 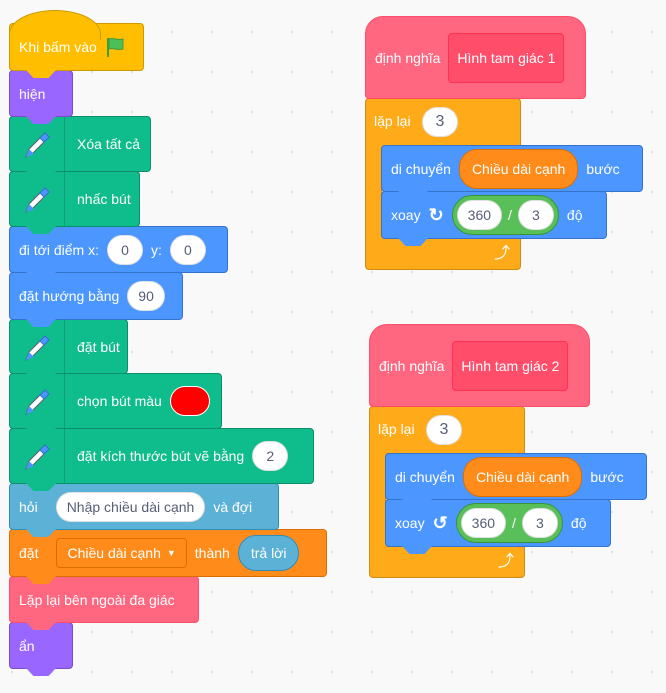 I want to click on block-label-suffix: và đợi, so click(x=233, y=506).